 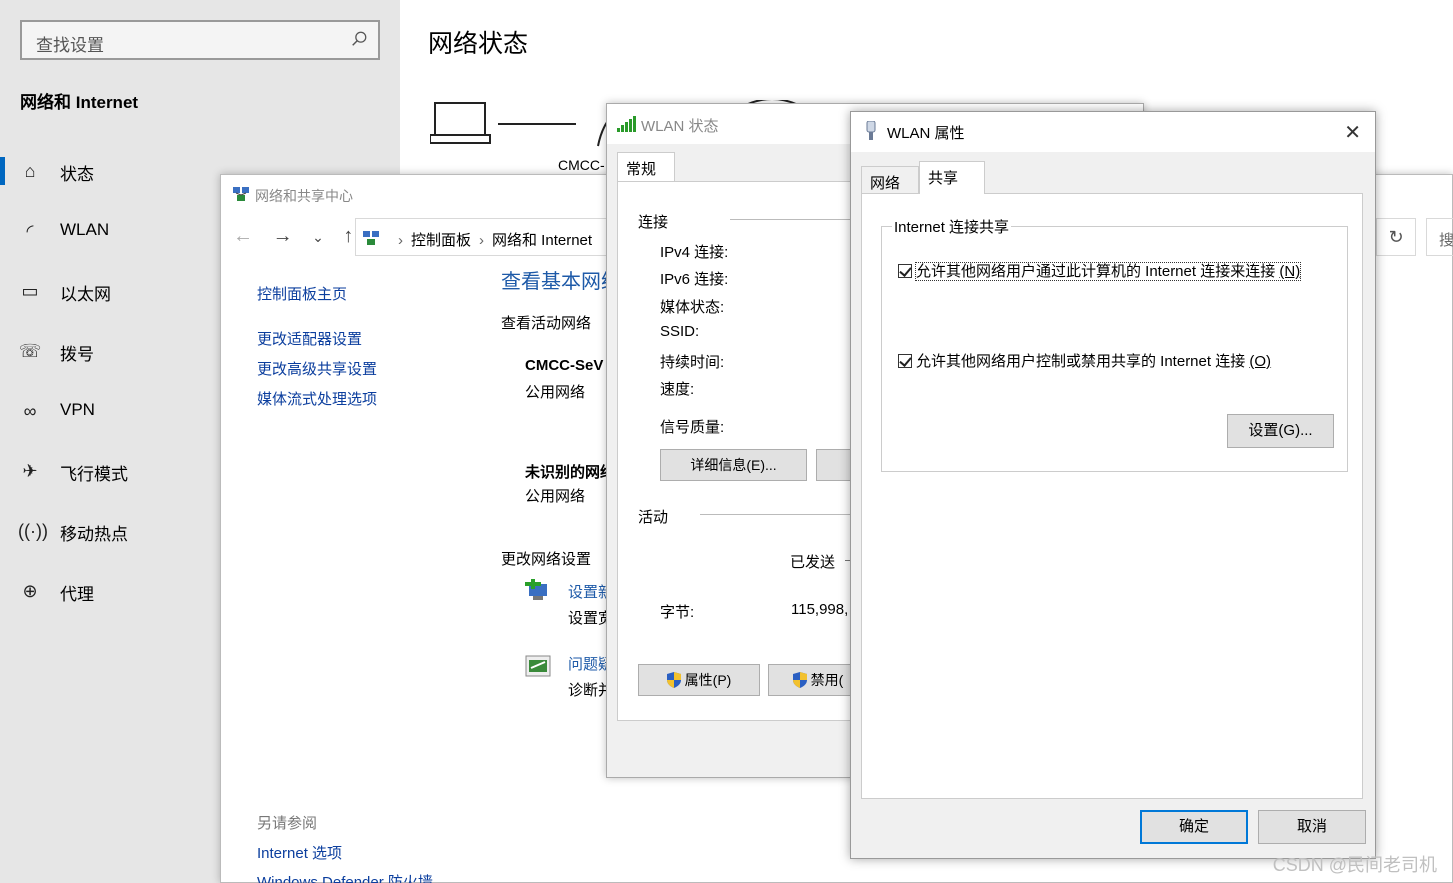 What do you see at coordinates (317, 398) in the screenshot?
I see `link-media-streaming: 媒体流式处理选项` at bounding box center [317, 398].